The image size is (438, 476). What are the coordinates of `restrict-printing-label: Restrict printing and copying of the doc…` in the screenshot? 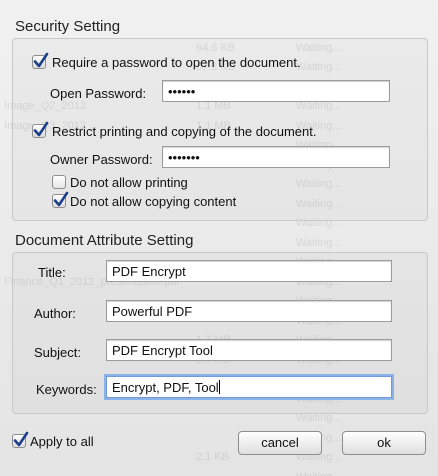 It's located at (184, 131).